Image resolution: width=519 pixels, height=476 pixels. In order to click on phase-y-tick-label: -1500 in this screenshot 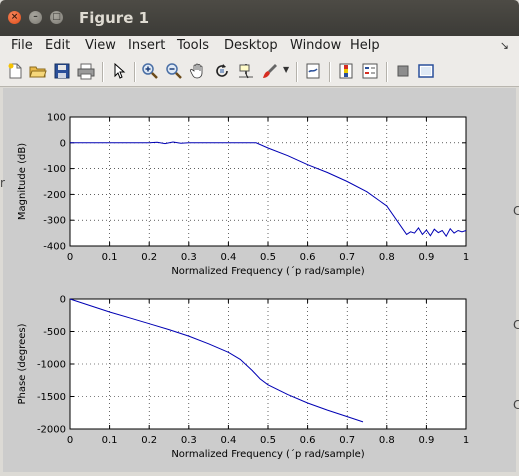, I will do `click(51, 397)`.